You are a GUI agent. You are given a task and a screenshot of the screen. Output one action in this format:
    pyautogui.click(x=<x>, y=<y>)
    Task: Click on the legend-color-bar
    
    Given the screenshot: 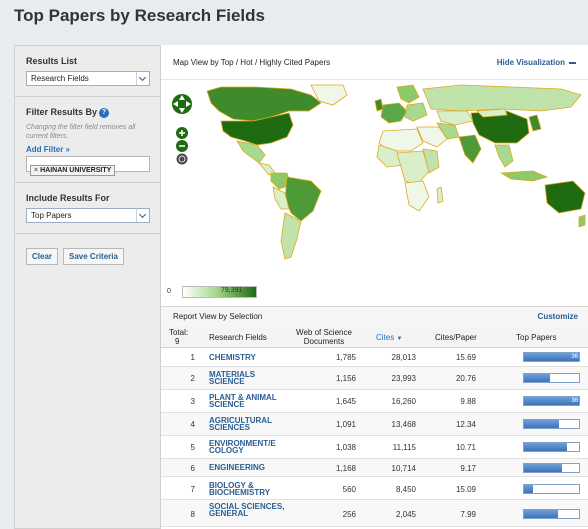 What is the action you would take?
    pyautogui.click(x=219, y=292)
    